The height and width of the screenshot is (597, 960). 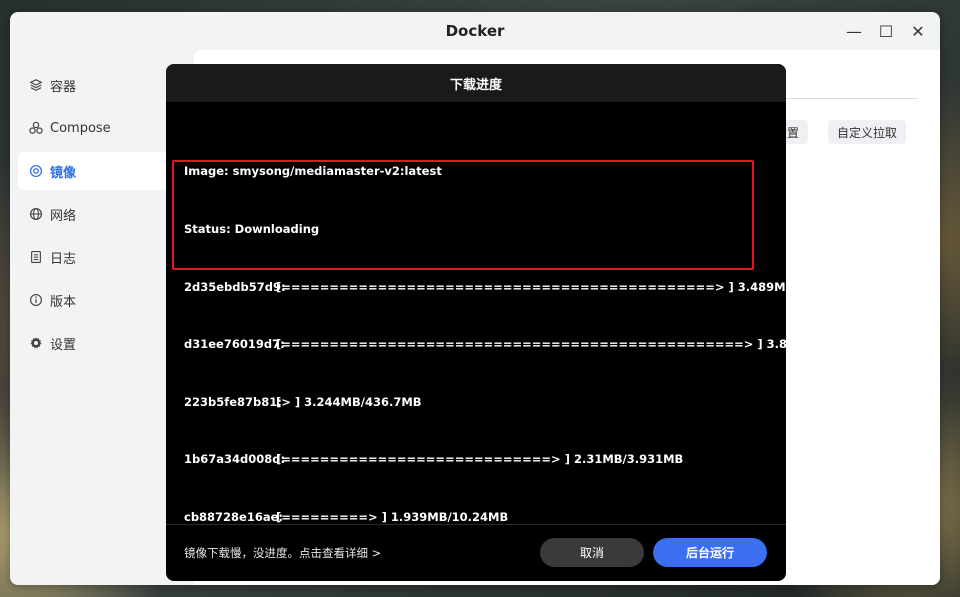 What do you see at coordinates (63, 302) in the screenshot?
I see `sidebar-item-label: 版本` at bounding box center [63, 302].